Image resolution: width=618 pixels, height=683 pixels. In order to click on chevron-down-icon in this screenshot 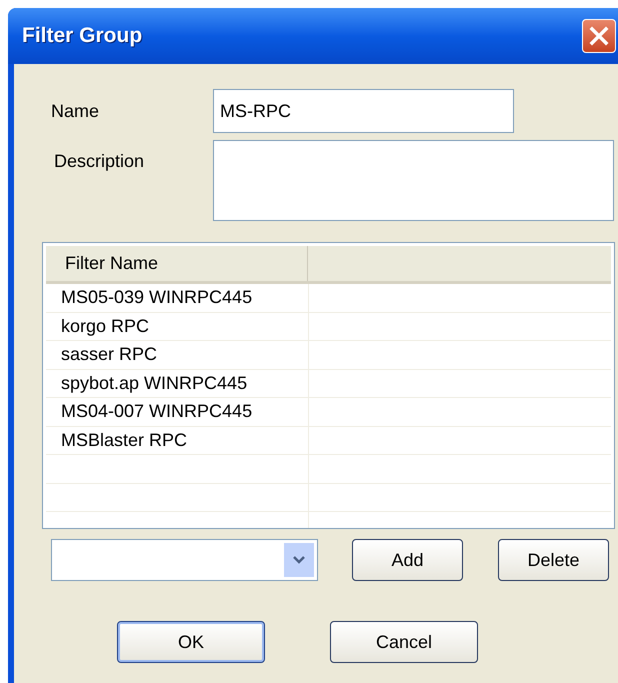, I will do `click(299, 560)`.